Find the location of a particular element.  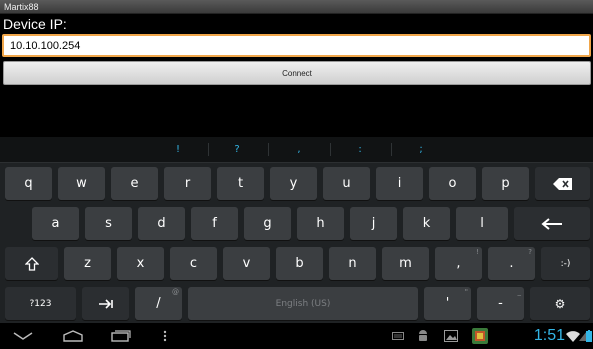

key-g: g is located at coordinates (267, 223).